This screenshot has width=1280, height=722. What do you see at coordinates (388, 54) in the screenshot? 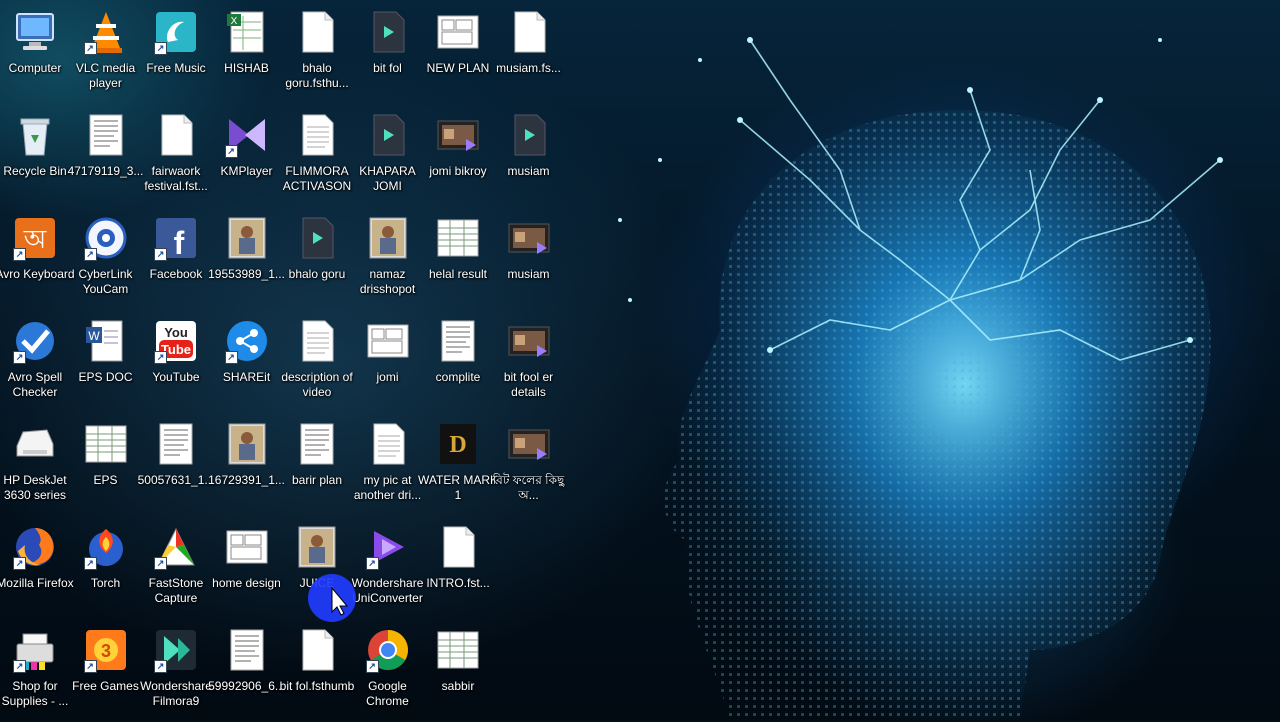
I see `desktop-shortcut-filmora-project: bit fol` at bounding box center [388, 54].